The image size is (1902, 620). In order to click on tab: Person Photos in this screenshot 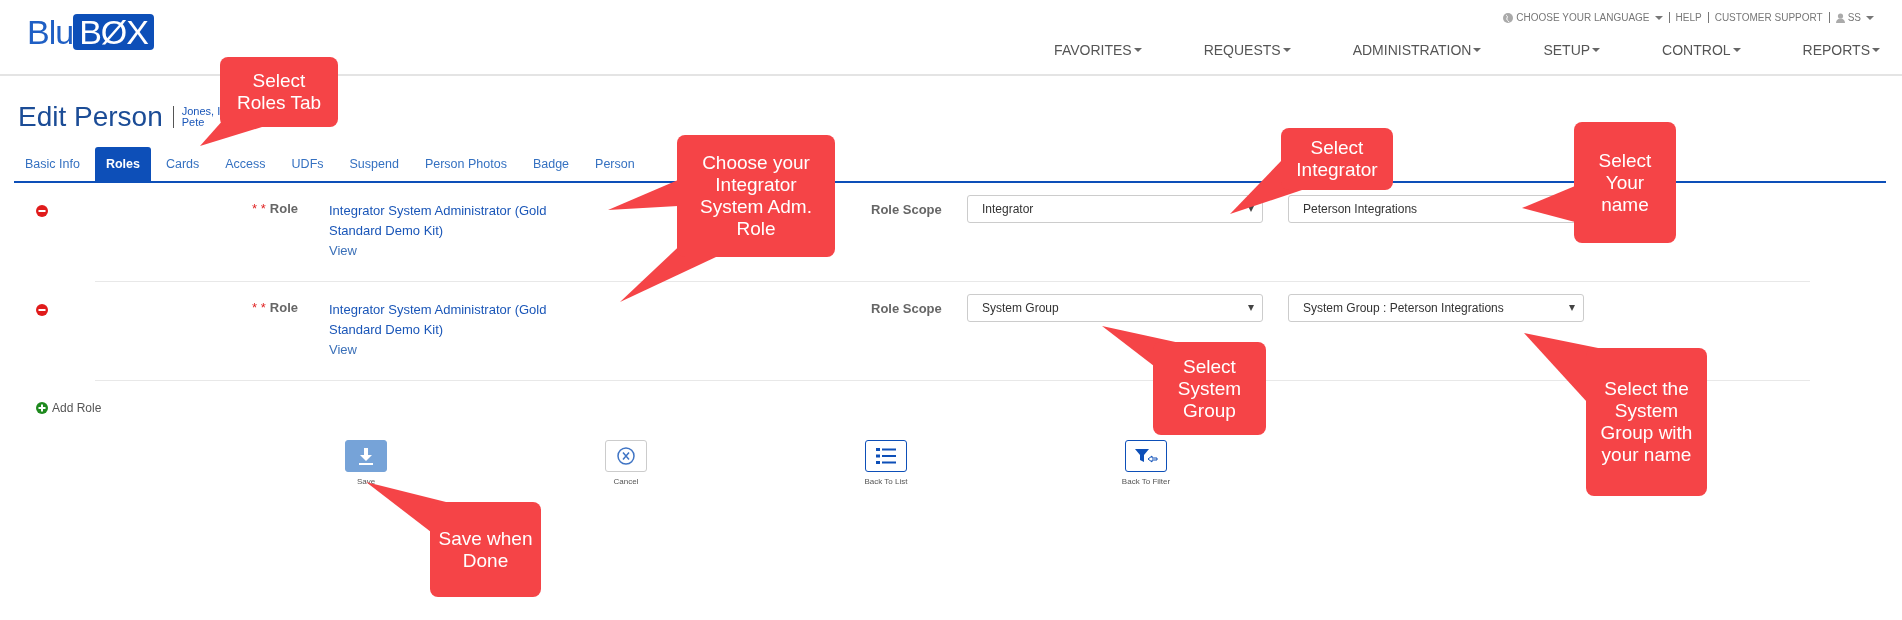, I will do `click(465, 164)`.